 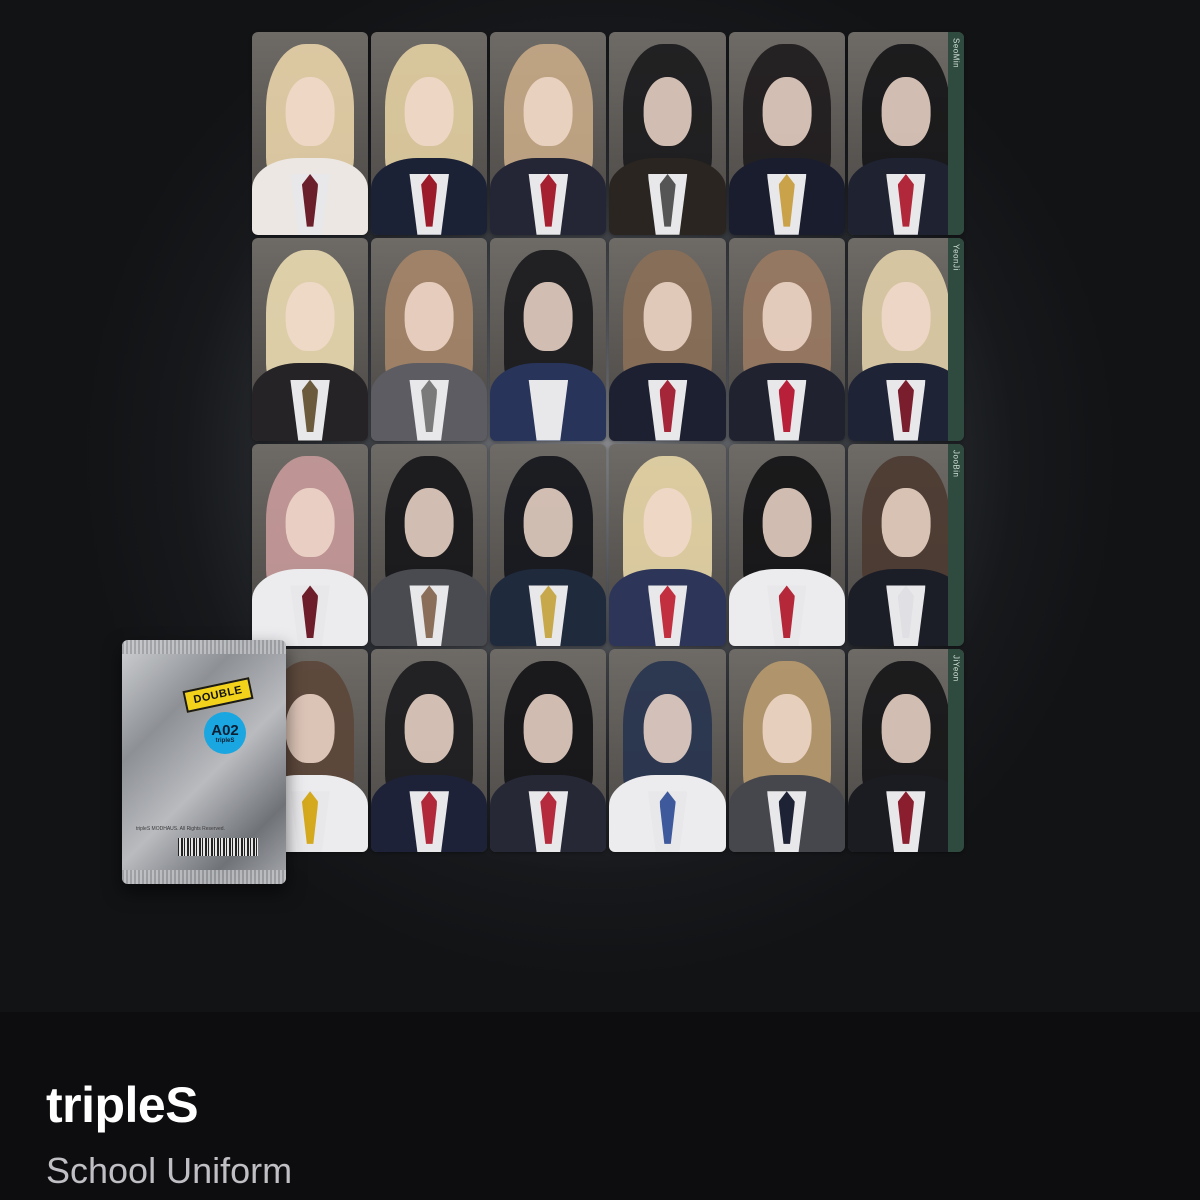 What do you see at coordinates (204, 877) in the screenshot?
I see `pack-crimp-bottom` at bounding box center [204, 877].